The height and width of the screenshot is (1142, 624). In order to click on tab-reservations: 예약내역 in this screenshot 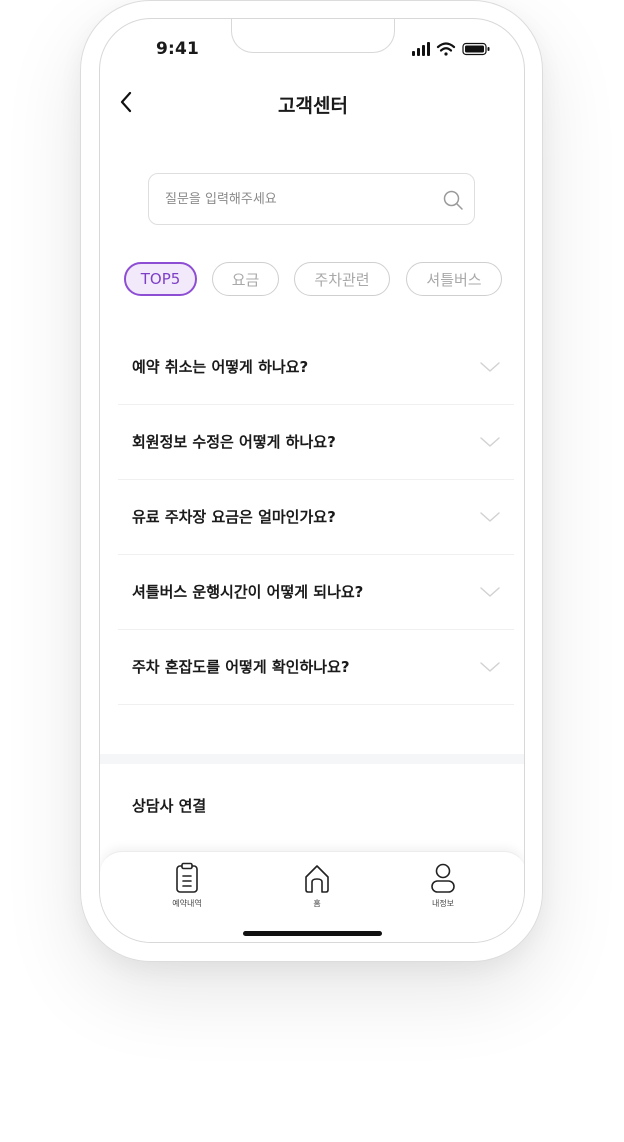, I will do `click(187, 892)`.